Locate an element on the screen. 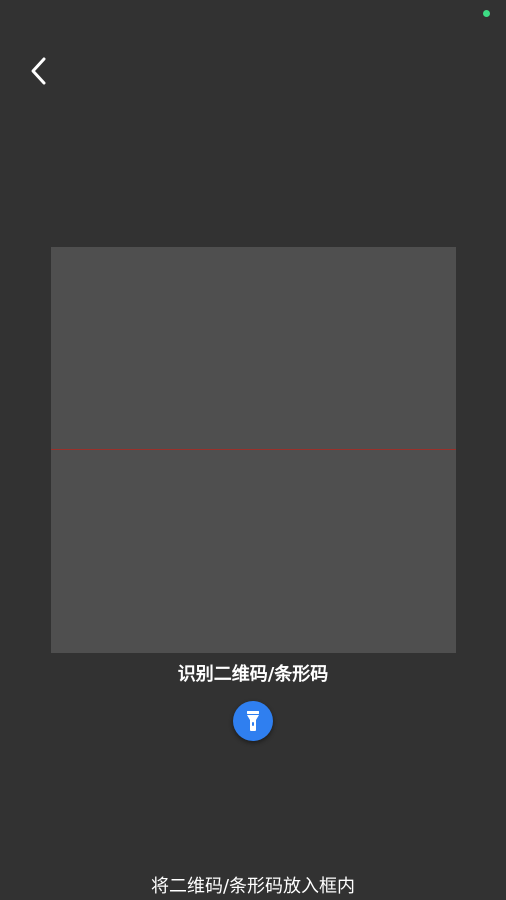  status-indicator-dot is located at coordinates (486, 13).